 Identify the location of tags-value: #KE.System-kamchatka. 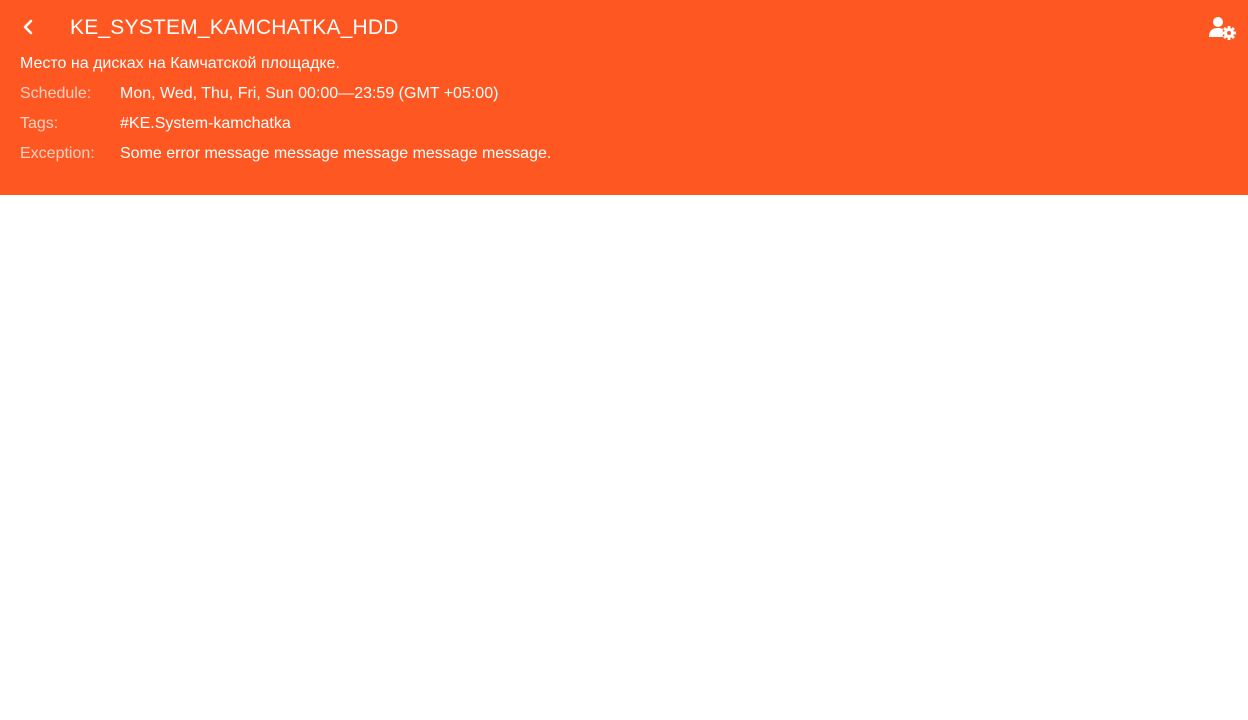
(205, 124).